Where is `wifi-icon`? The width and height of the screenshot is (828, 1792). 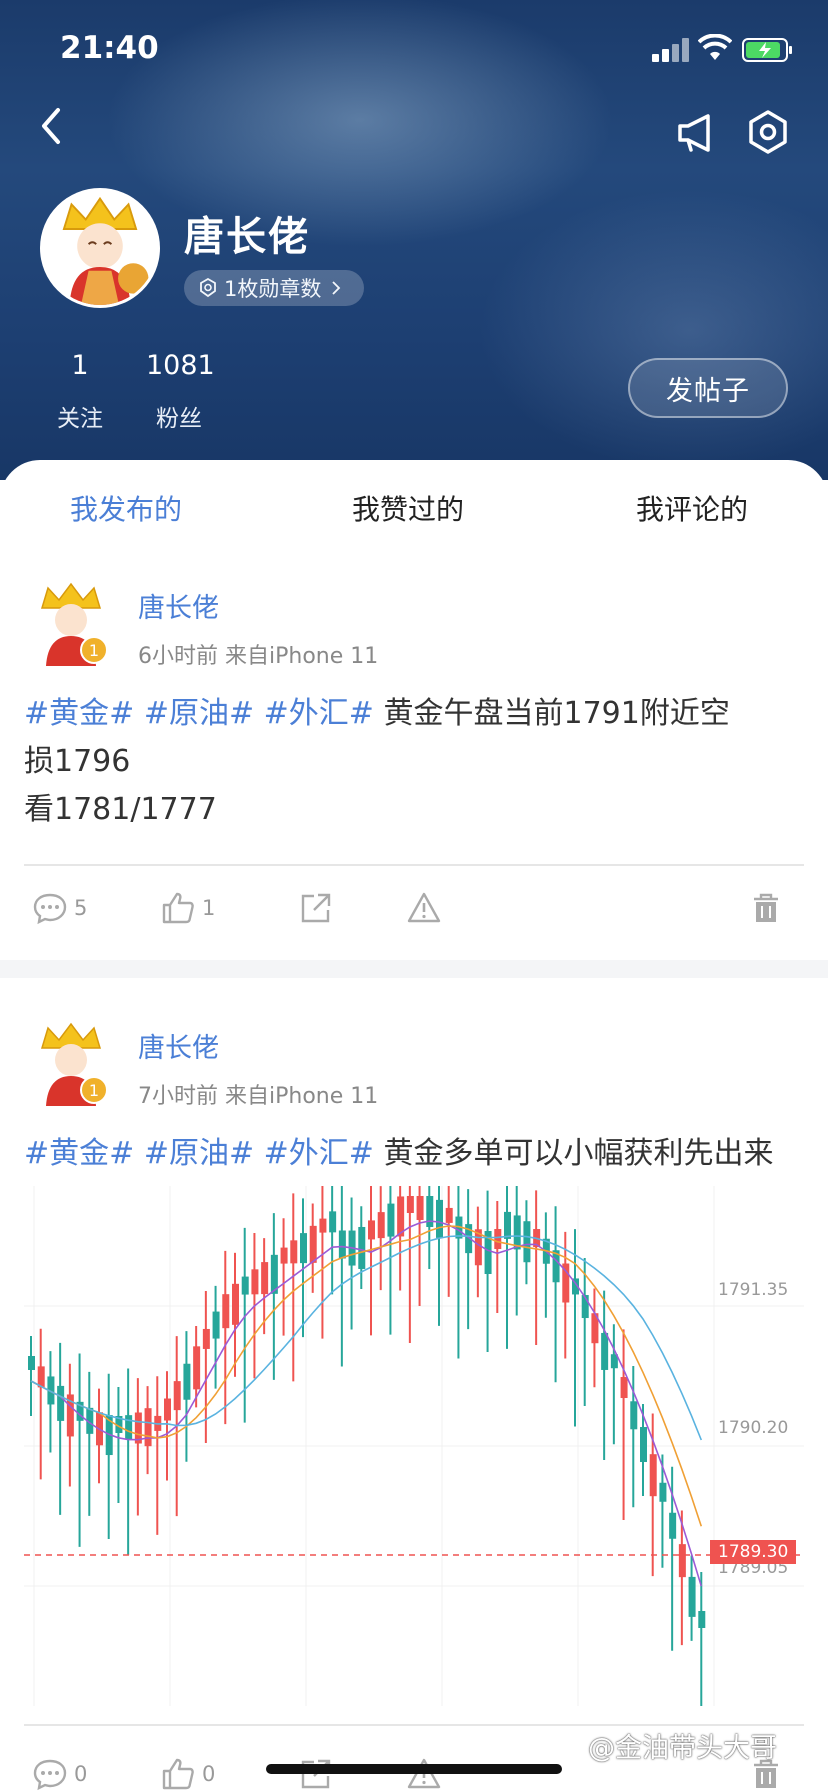
wifi-icon is located at coordinates (715, 47).